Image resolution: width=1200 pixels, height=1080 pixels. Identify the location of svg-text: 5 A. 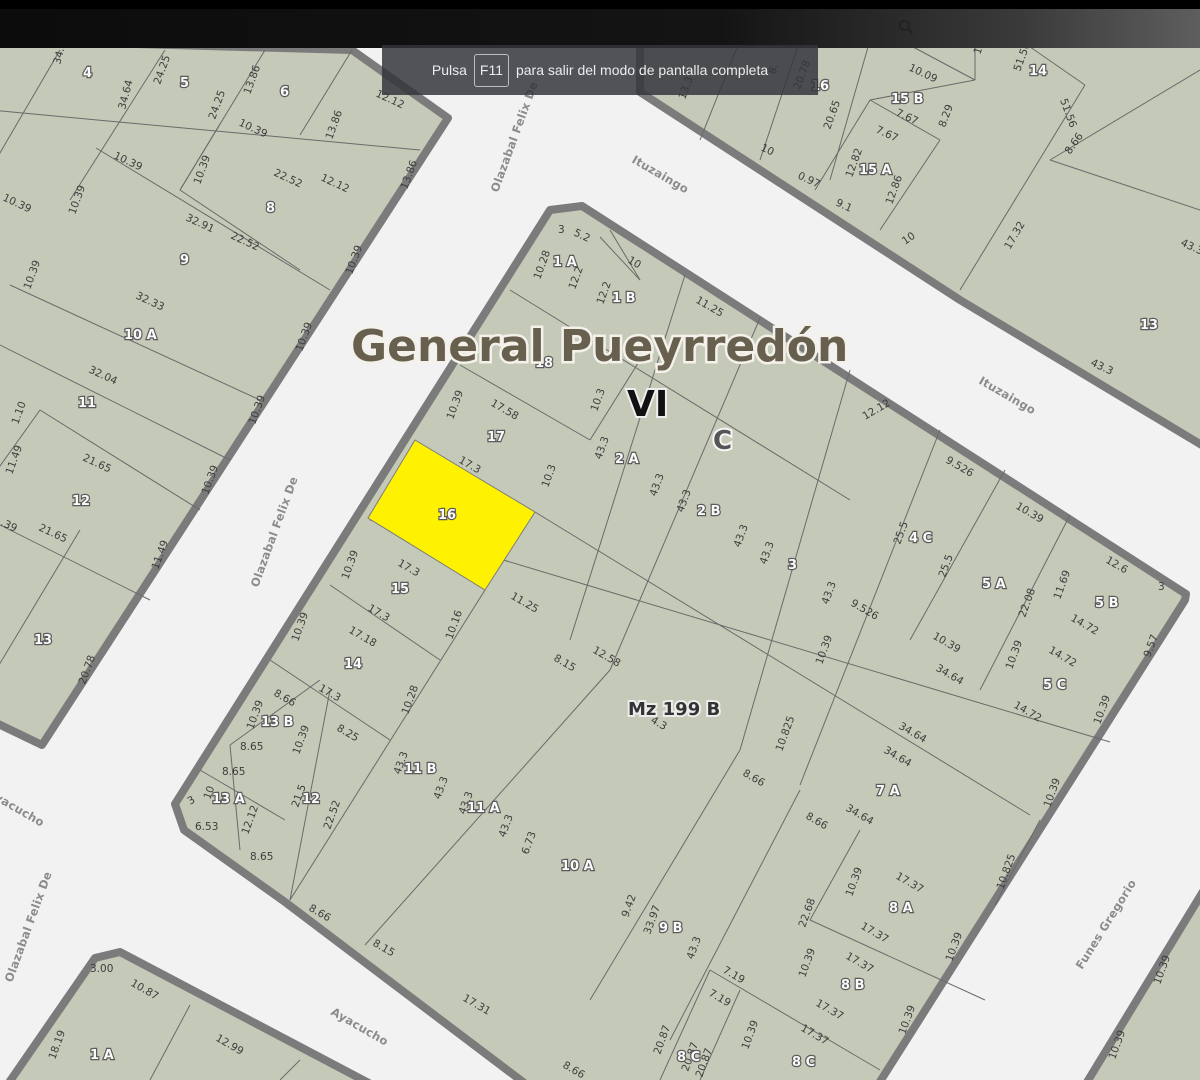
(994, 584).